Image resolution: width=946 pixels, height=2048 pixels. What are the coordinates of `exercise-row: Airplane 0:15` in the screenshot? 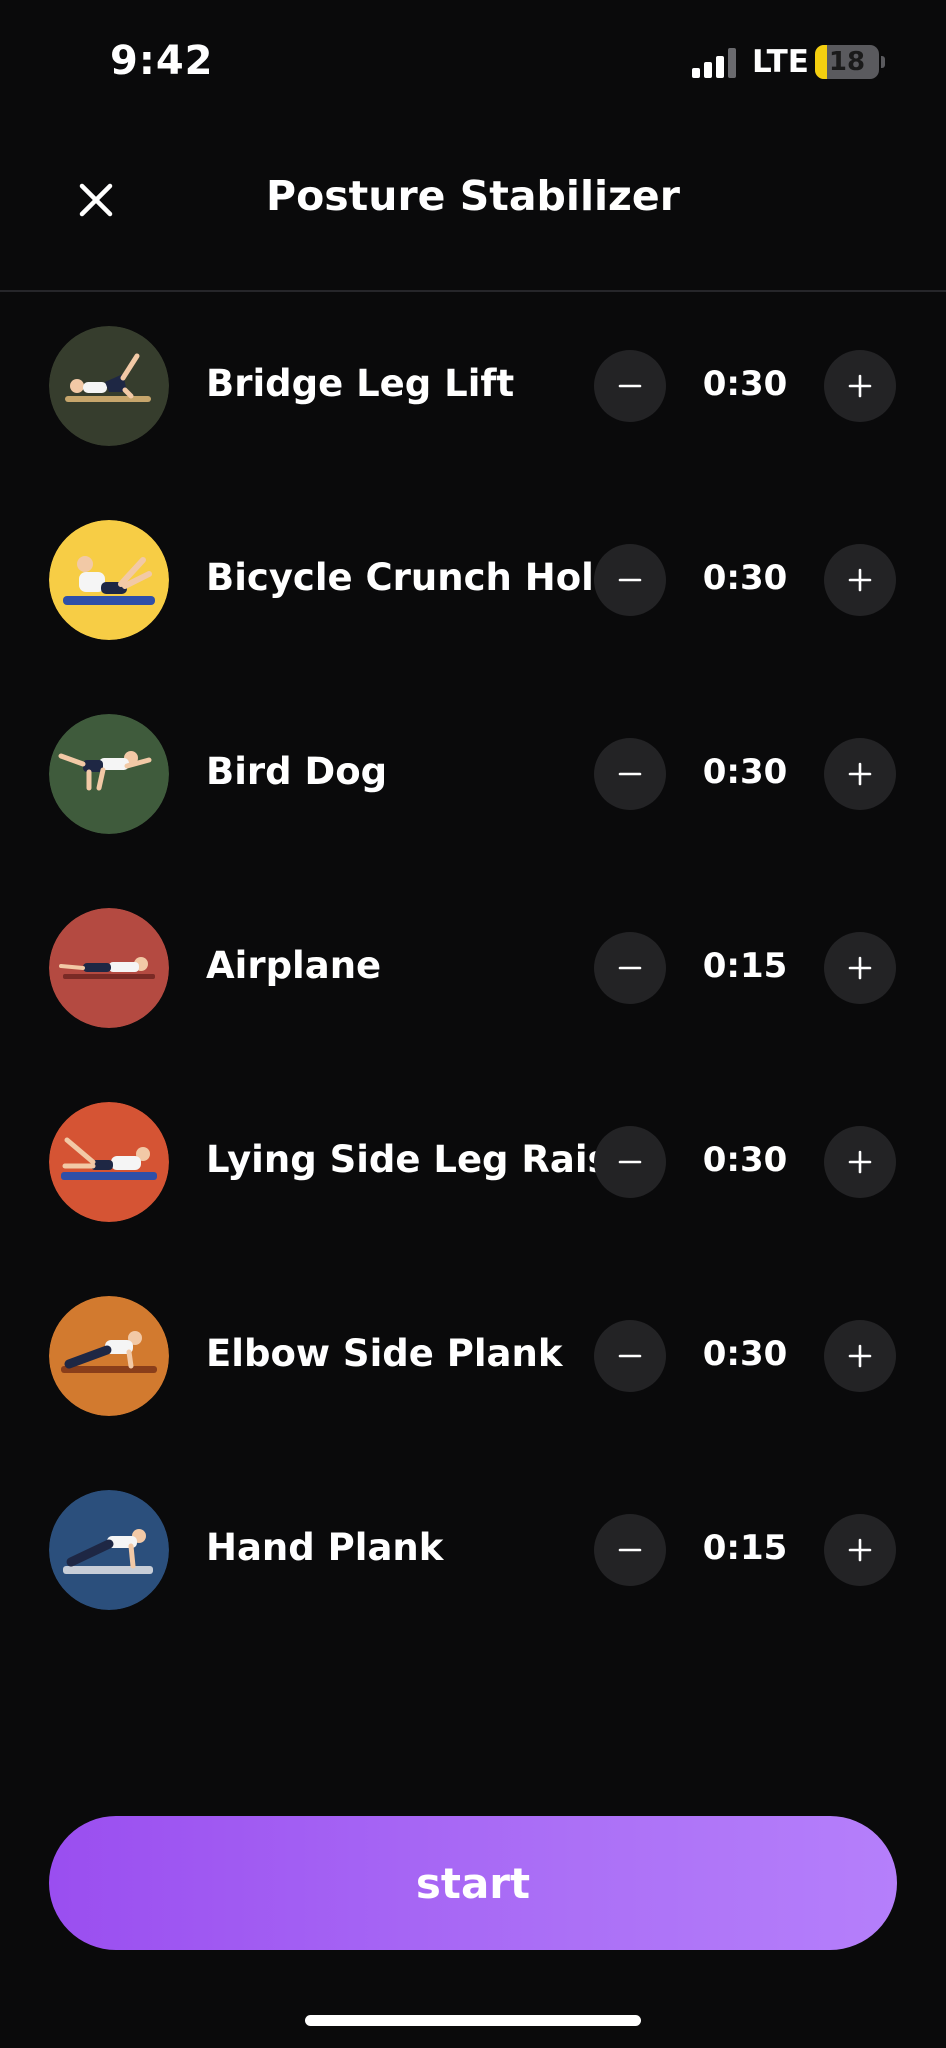 It's located at (473, 968).